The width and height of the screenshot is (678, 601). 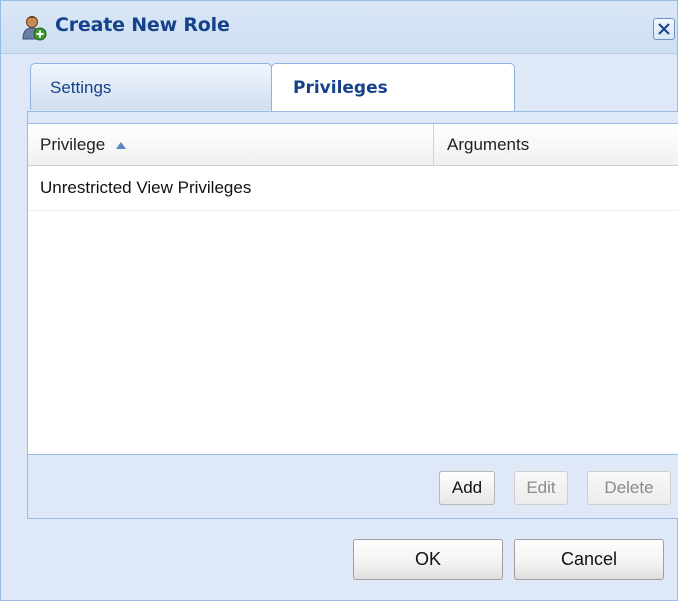 I want to click on close-icon, so click(x=664, y=29).